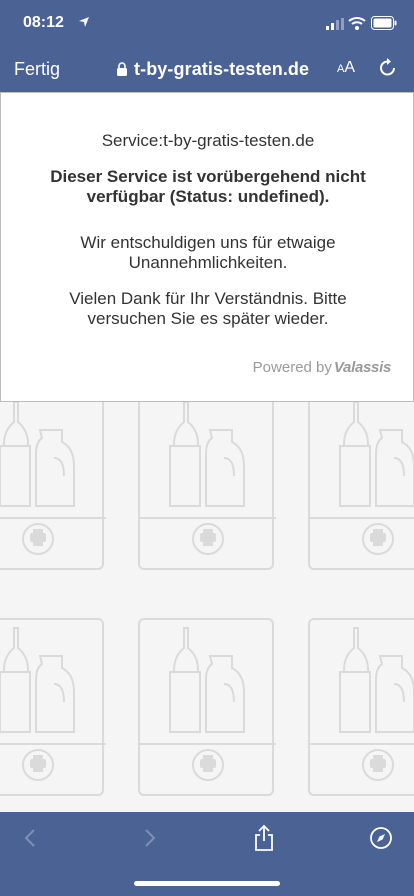 The height and width of the screenshot is (896, 414). I want to click on text-size-button: AA, so click(346, 68).